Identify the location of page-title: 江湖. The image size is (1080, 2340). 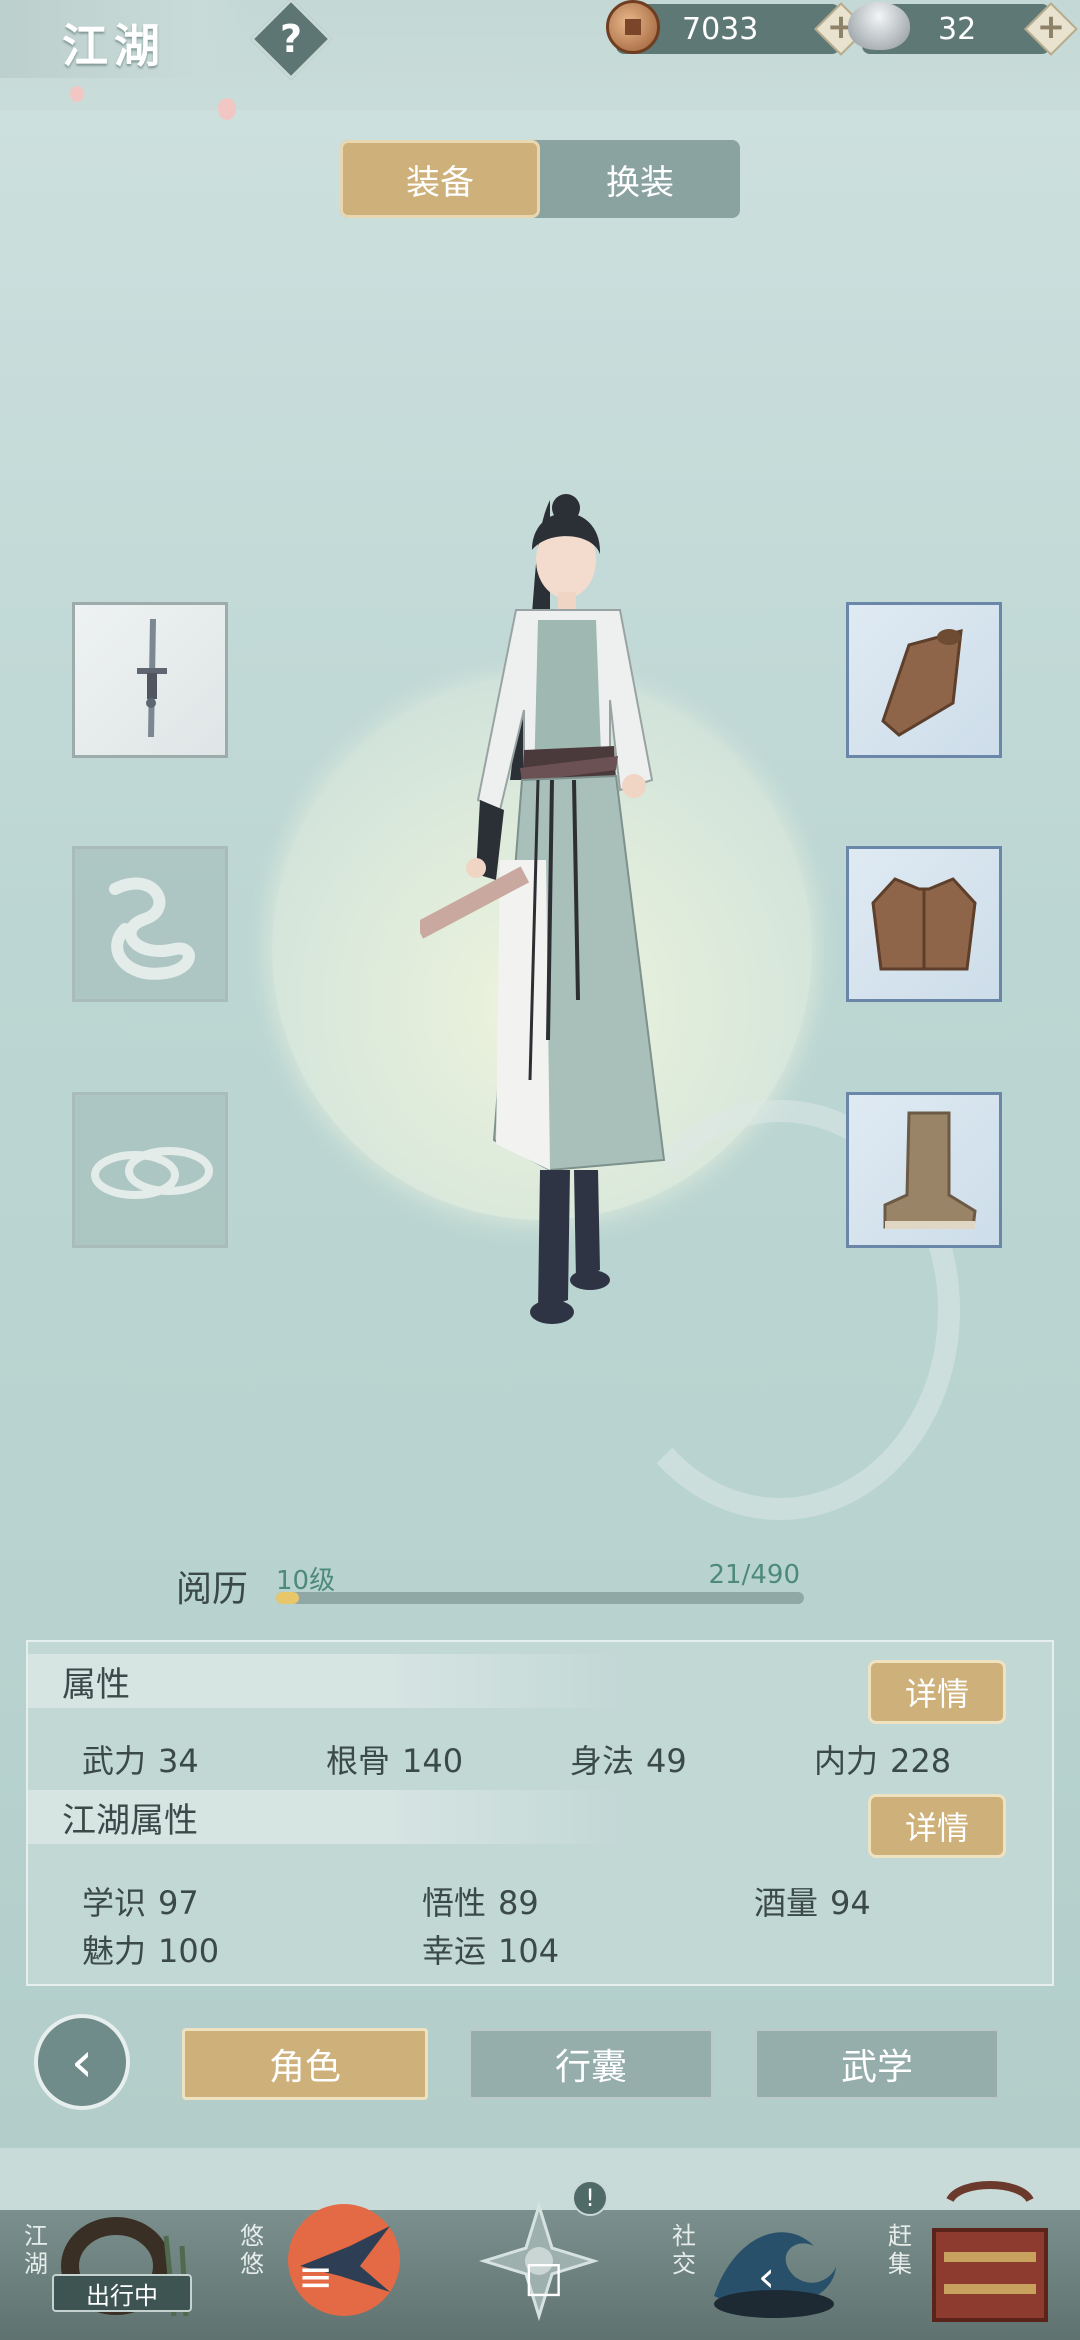
(114, 46).